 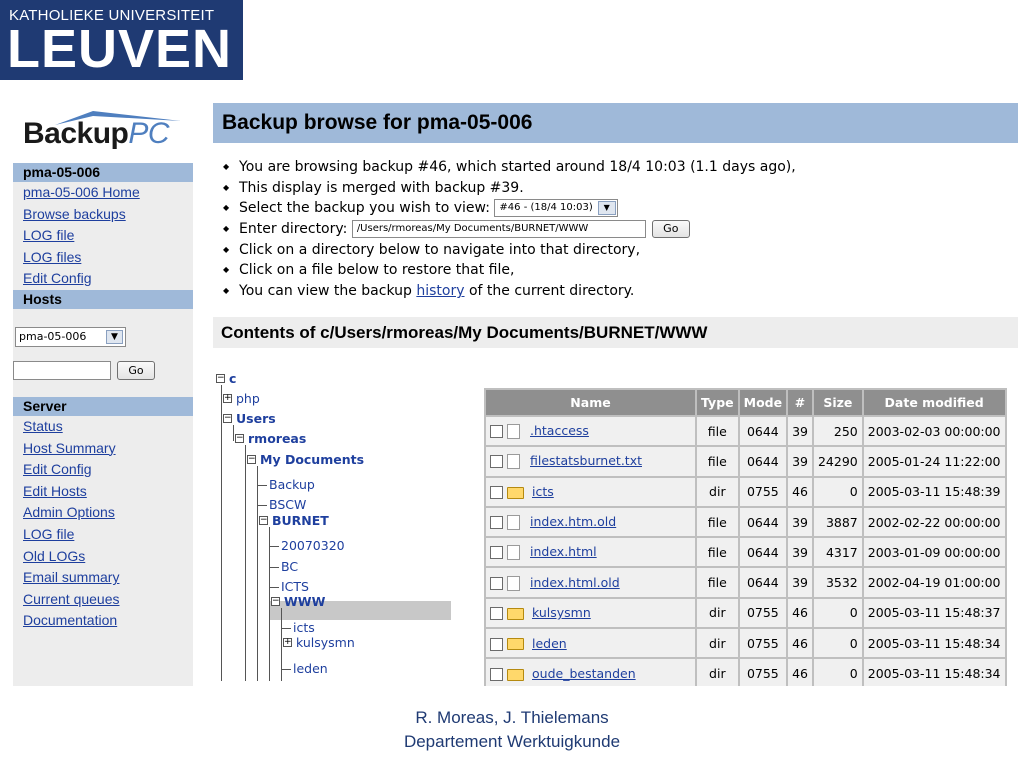 I want to click on nav-host-home: pma-05-006 Home, so click(x=103, y=193).